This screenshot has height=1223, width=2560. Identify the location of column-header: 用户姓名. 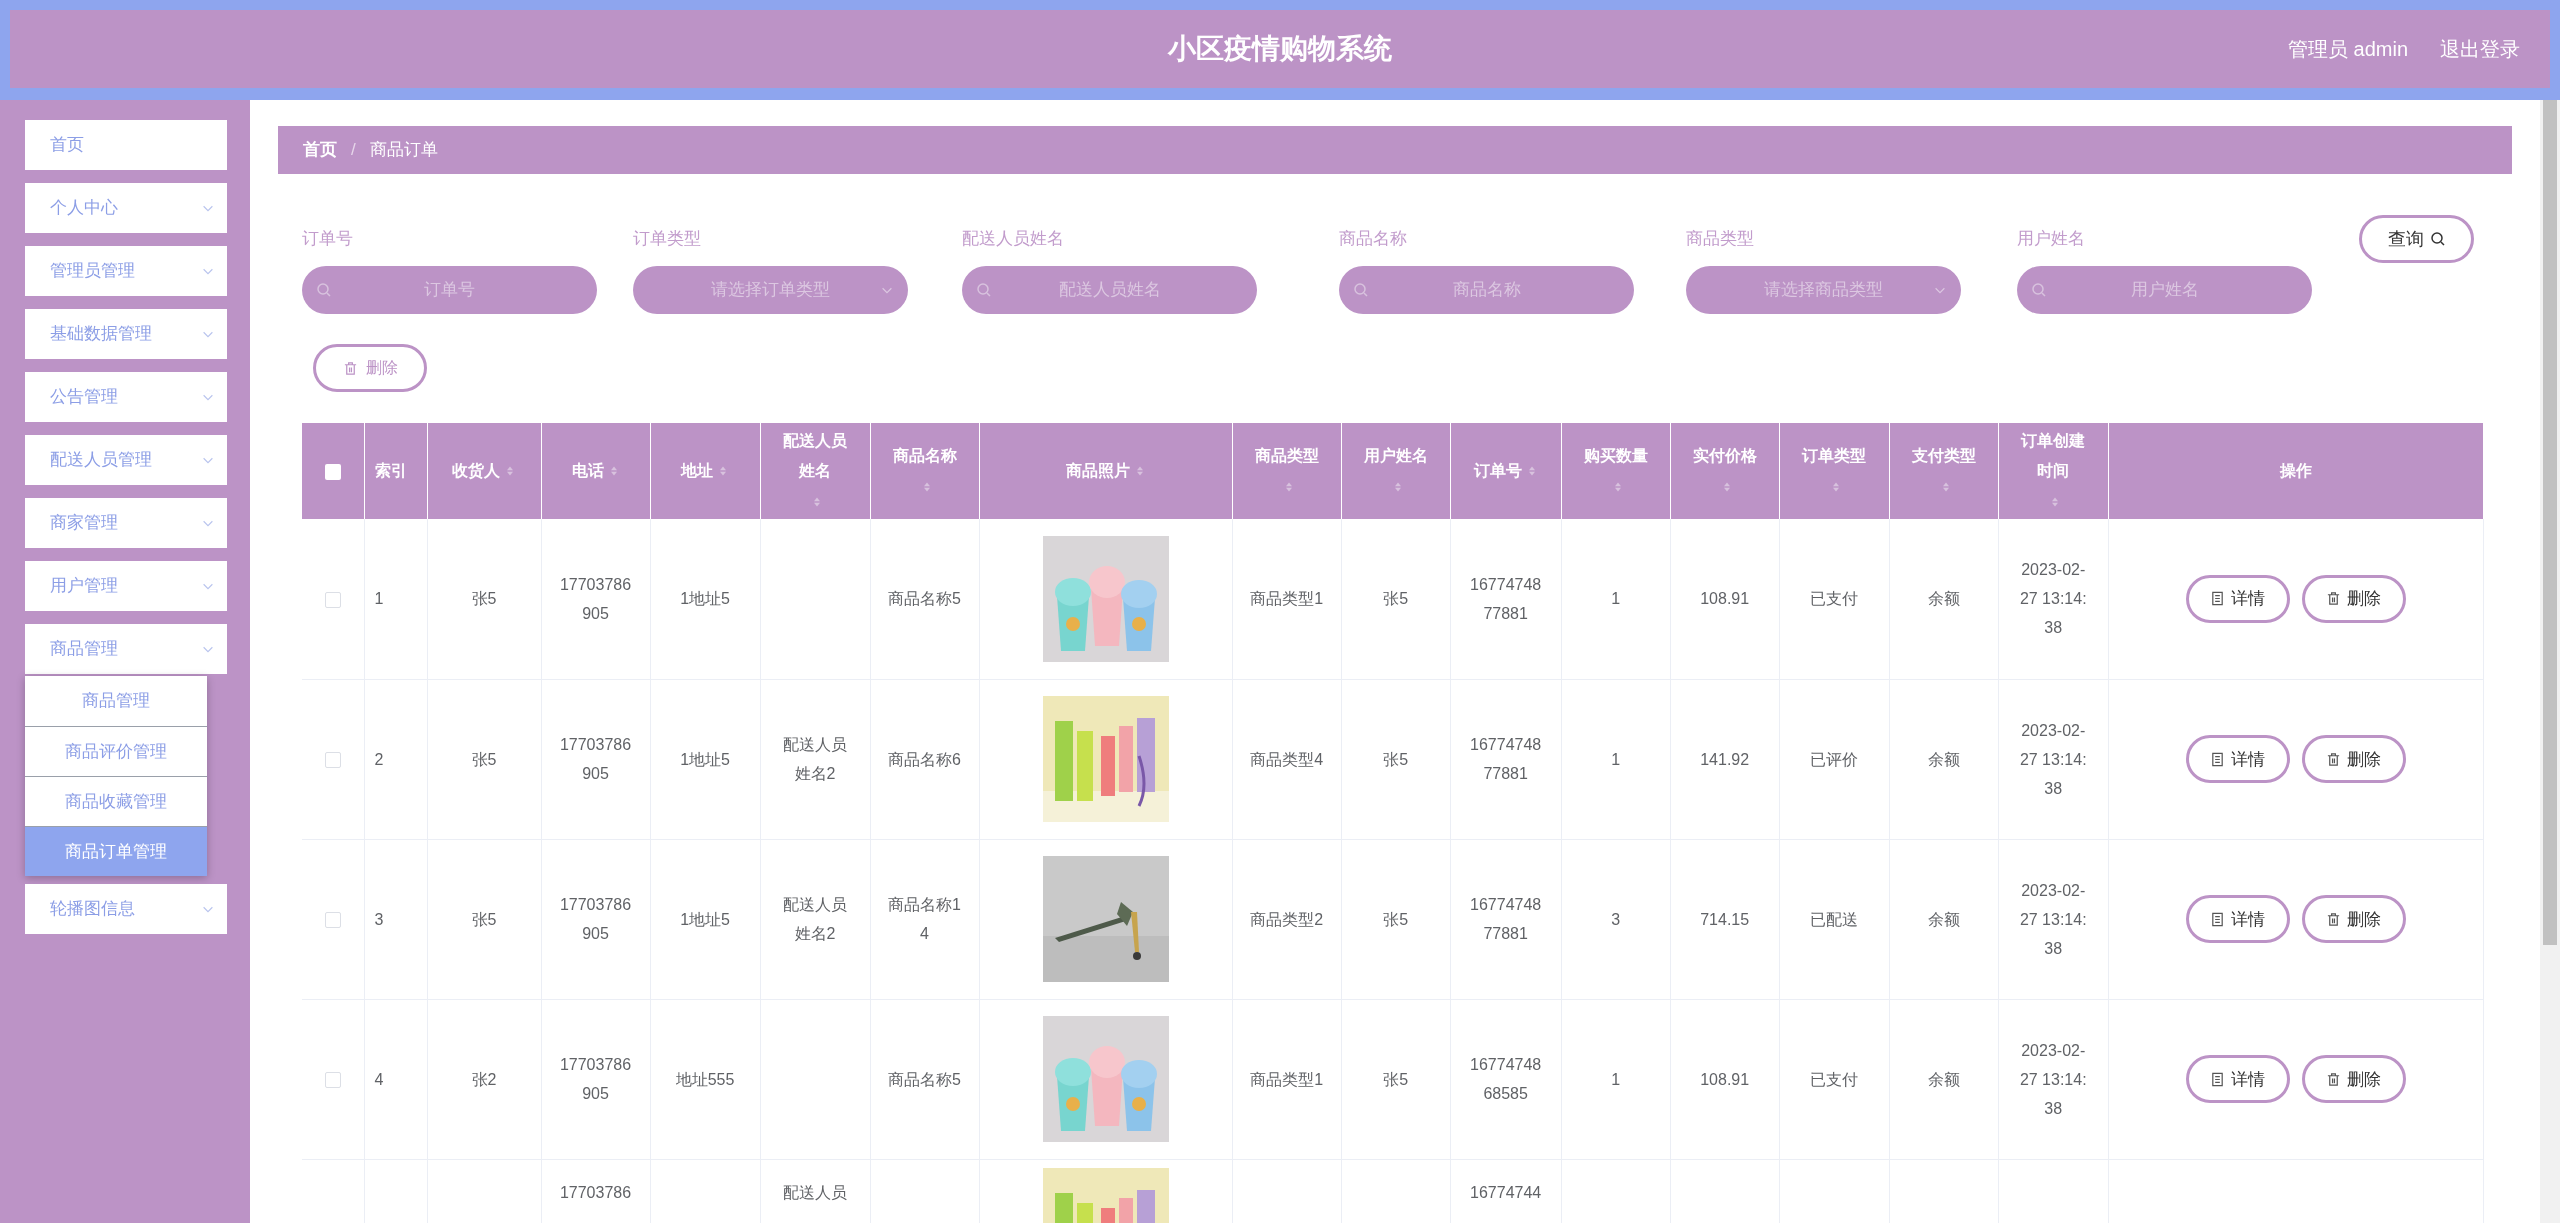
(1395, 456).